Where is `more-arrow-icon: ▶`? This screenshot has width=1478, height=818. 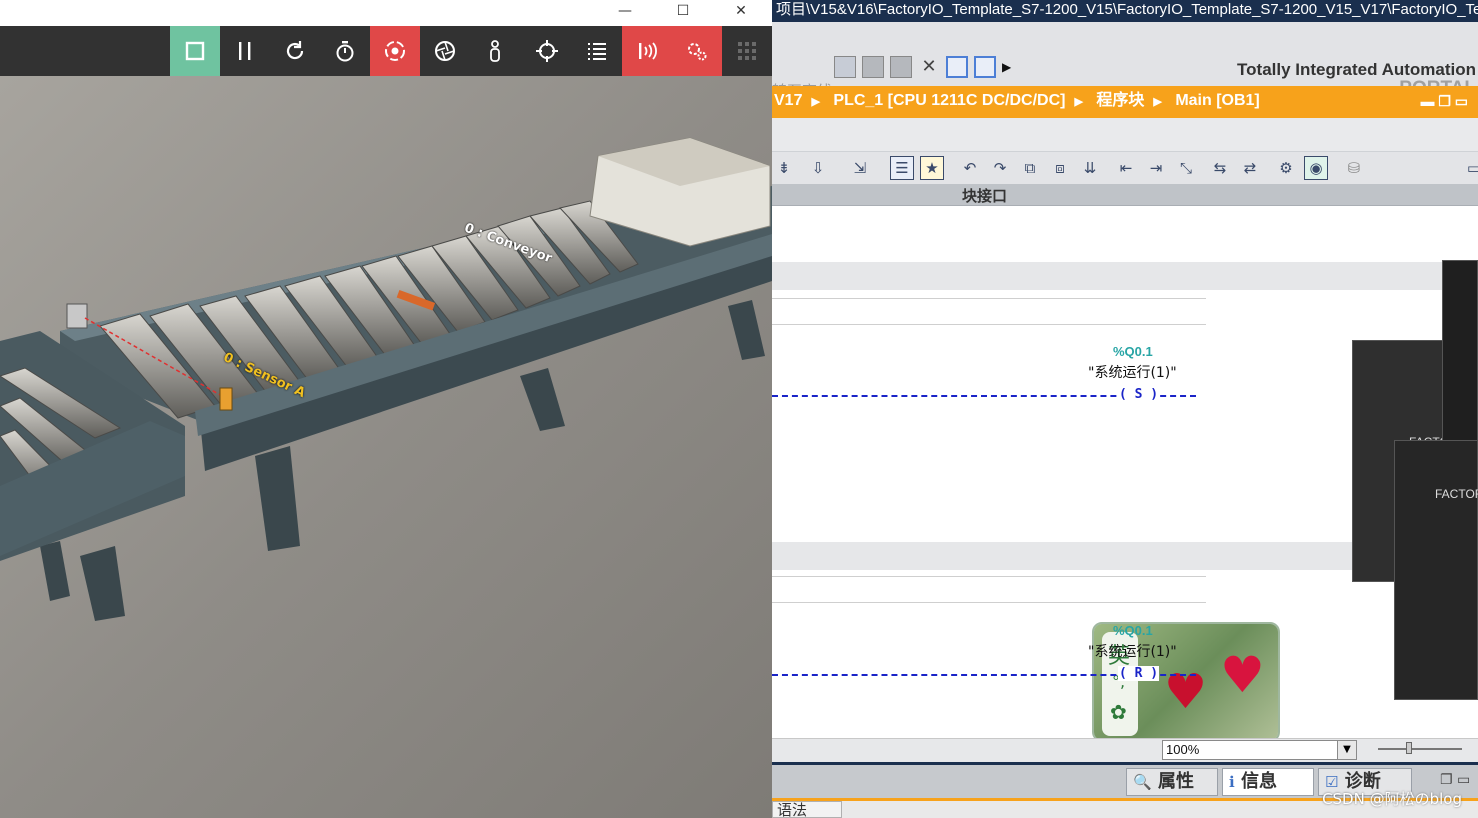
more-arrow-icon: ▶ is located at coordinates (1006, 67).